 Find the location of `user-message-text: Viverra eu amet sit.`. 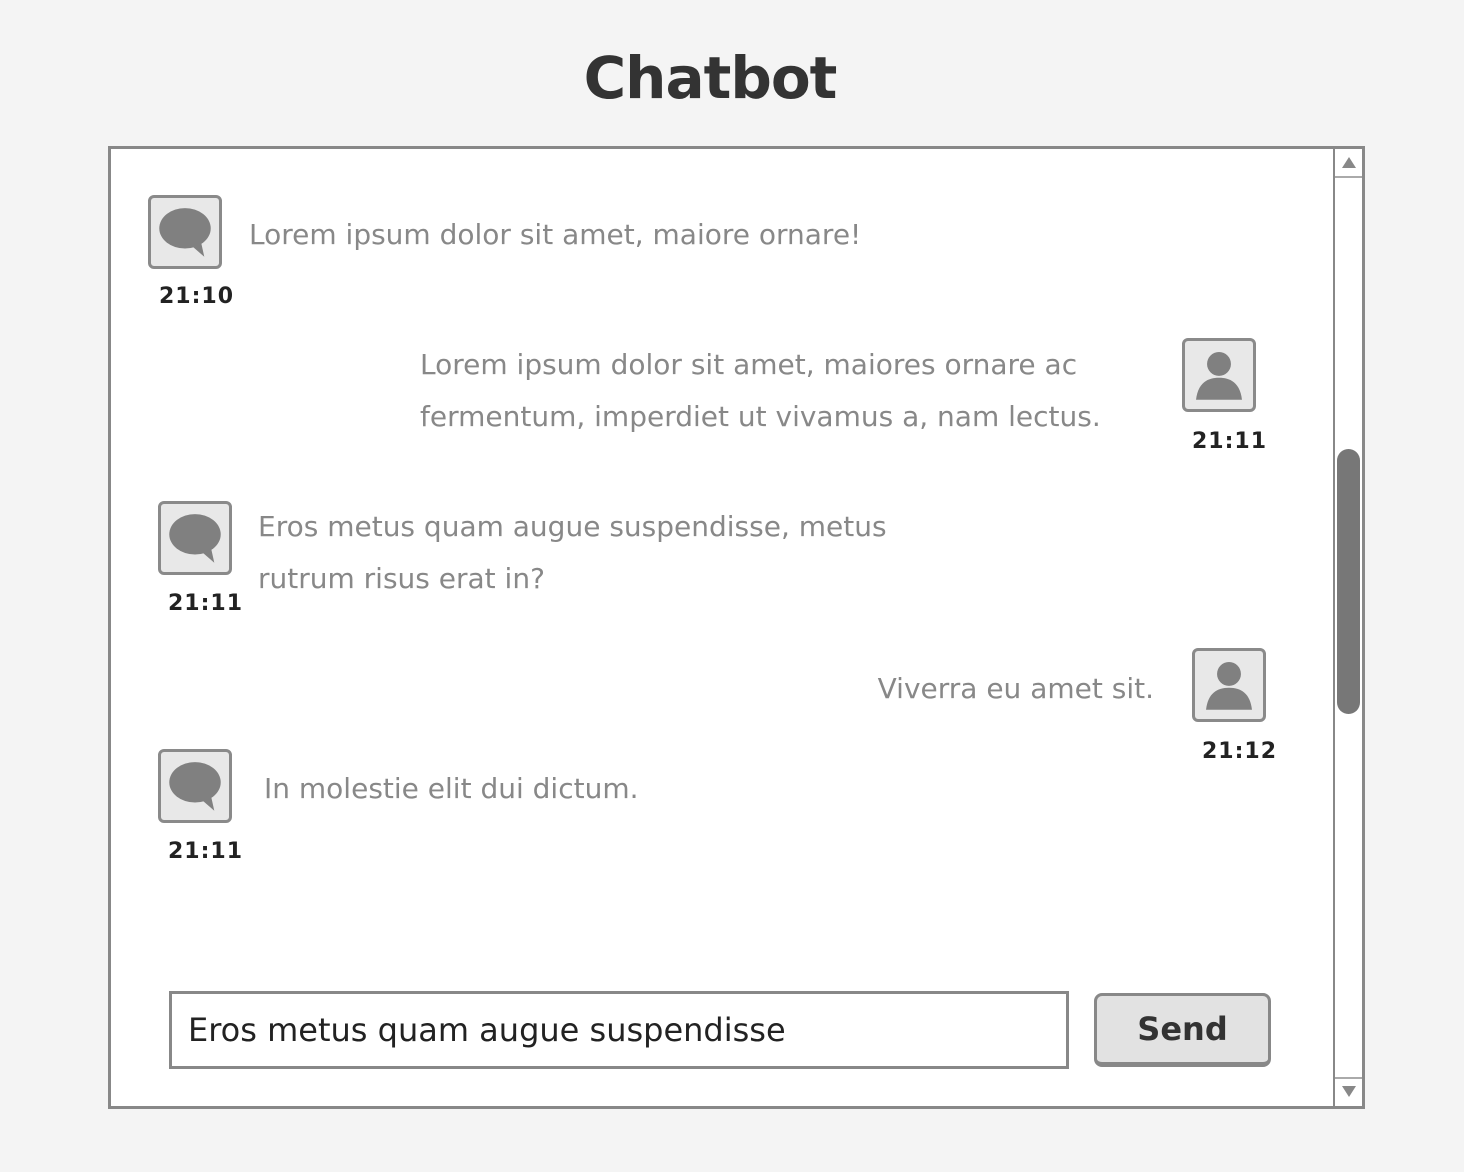

user-message-text: Viverra eu amet sit. is located at coordinates (1015, 688).